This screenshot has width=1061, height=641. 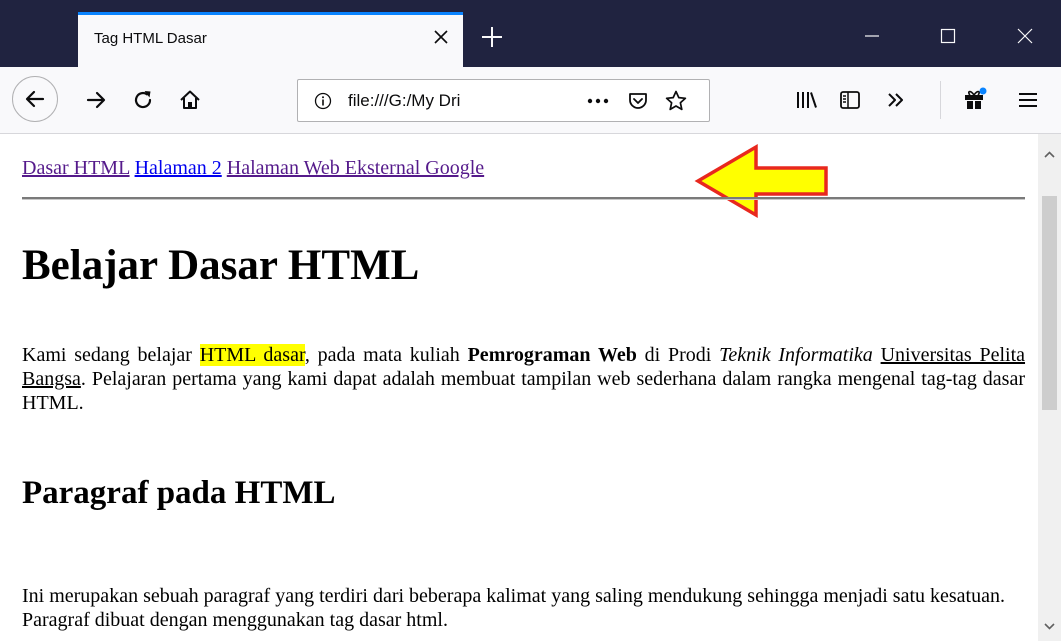 I want to click on toolbar-separator, so click(x=940, y=100).